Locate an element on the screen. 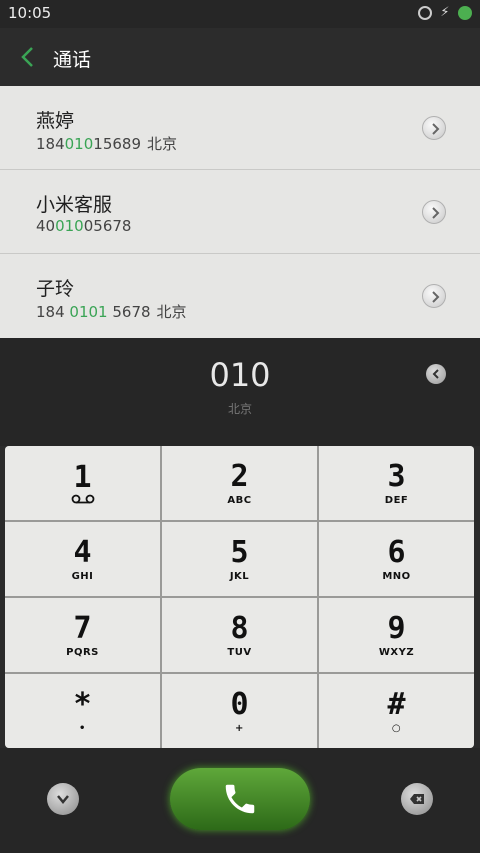 The height and width of the screenshot is (853, 480). status-icons: ⚡ is located at coordinates (445, 13).